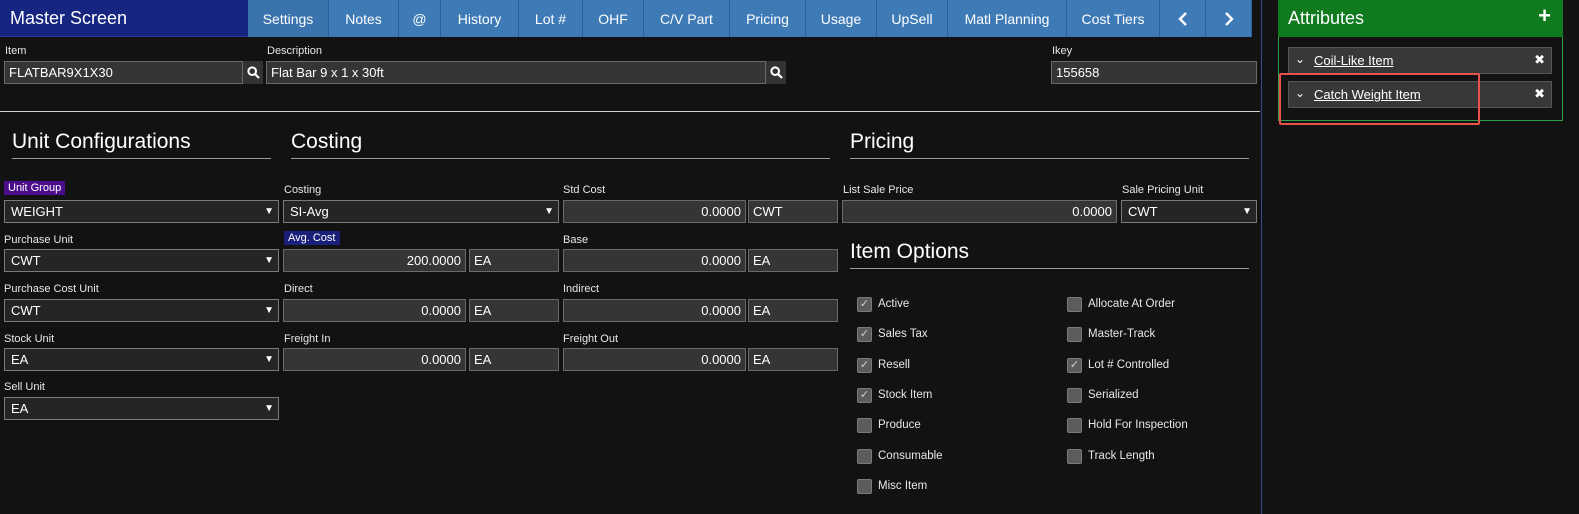  I want to click on tab-prev-button, so click(1183, 18).